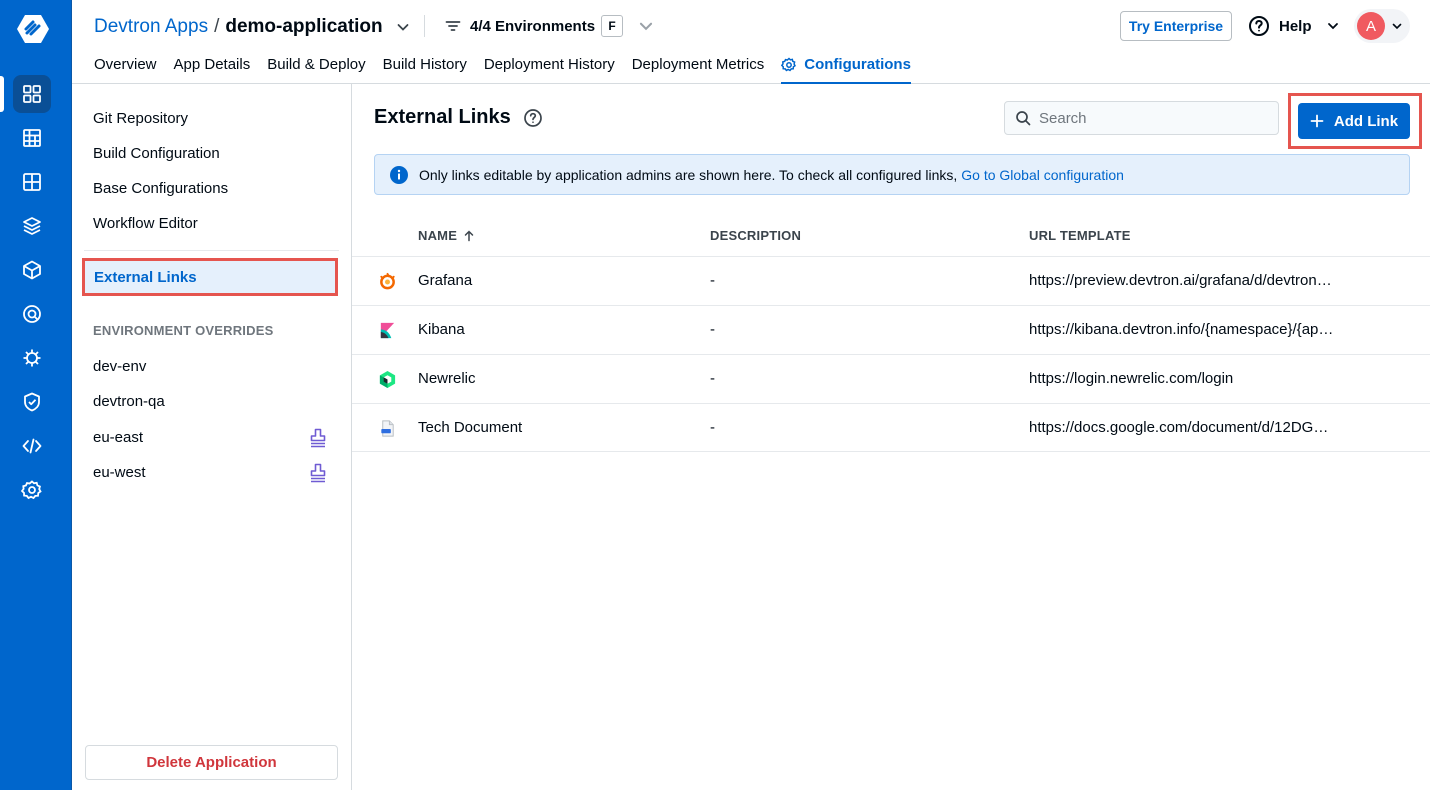 The height and width of the screenshot is (790, 1430). I want to click on tab-configurations: Configurations, so click(846, 68).